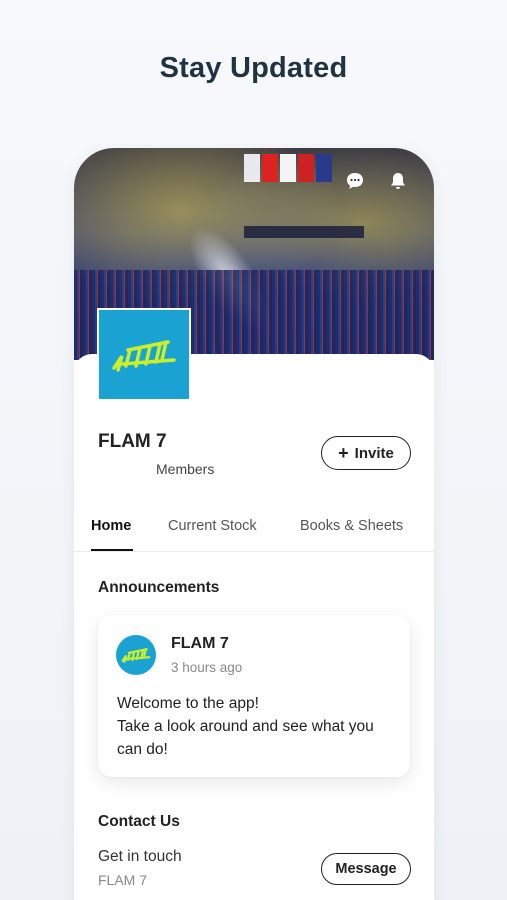  I want to click on tab-home: Home, so click(111, 526).